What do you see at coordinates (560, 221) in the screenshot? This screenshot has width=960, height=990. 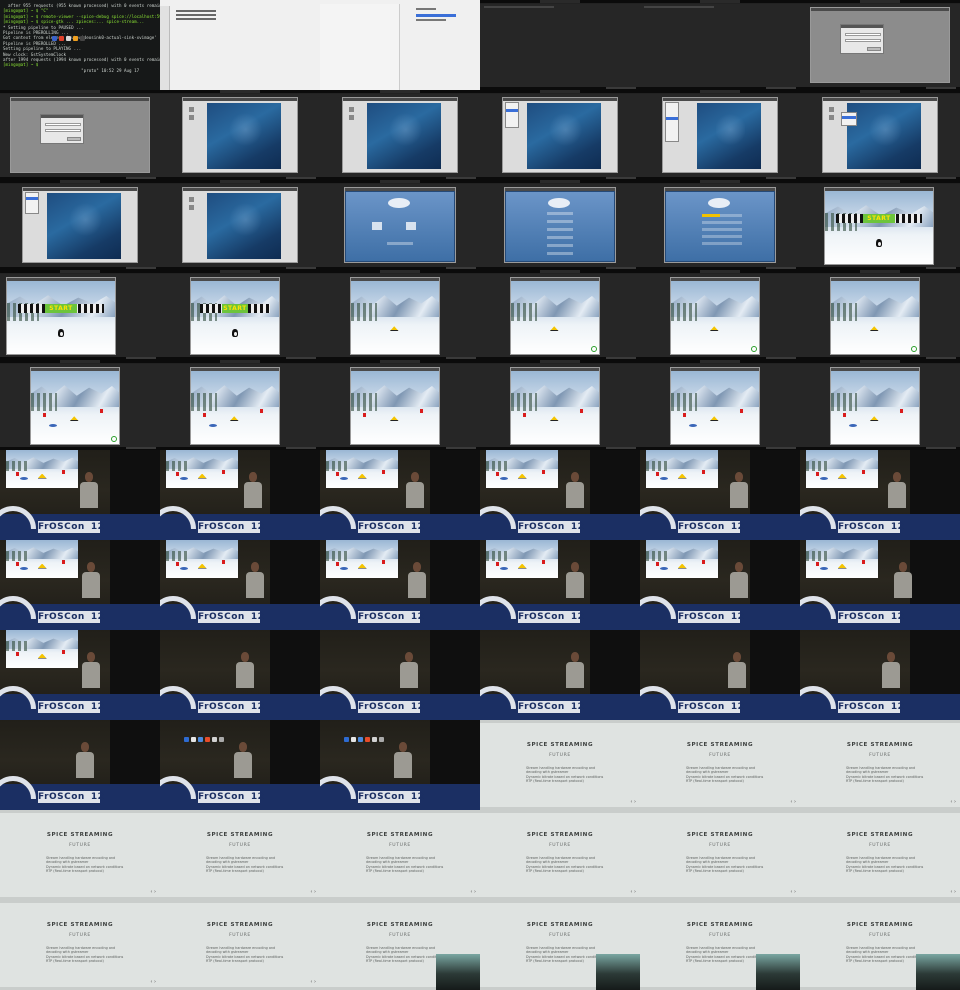 I see `menu-option` at bounding box center [560, 221].